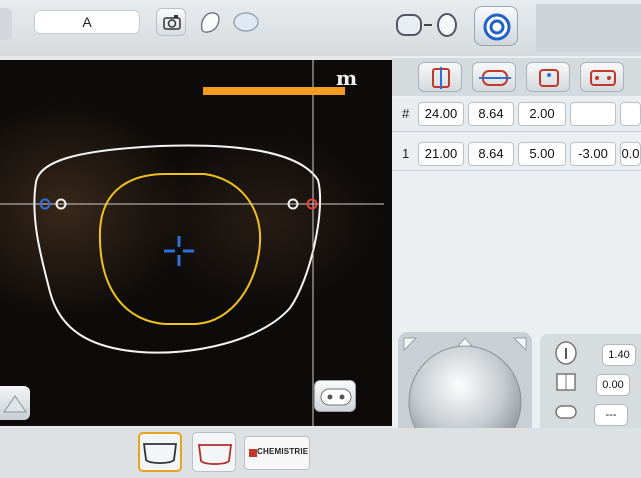 The height and width of the screenshot is (478, 641). What do you see at coordinates (441, 154) in the screenshot?
I see `row-value: 21.00` at bounding box center [441, 154].